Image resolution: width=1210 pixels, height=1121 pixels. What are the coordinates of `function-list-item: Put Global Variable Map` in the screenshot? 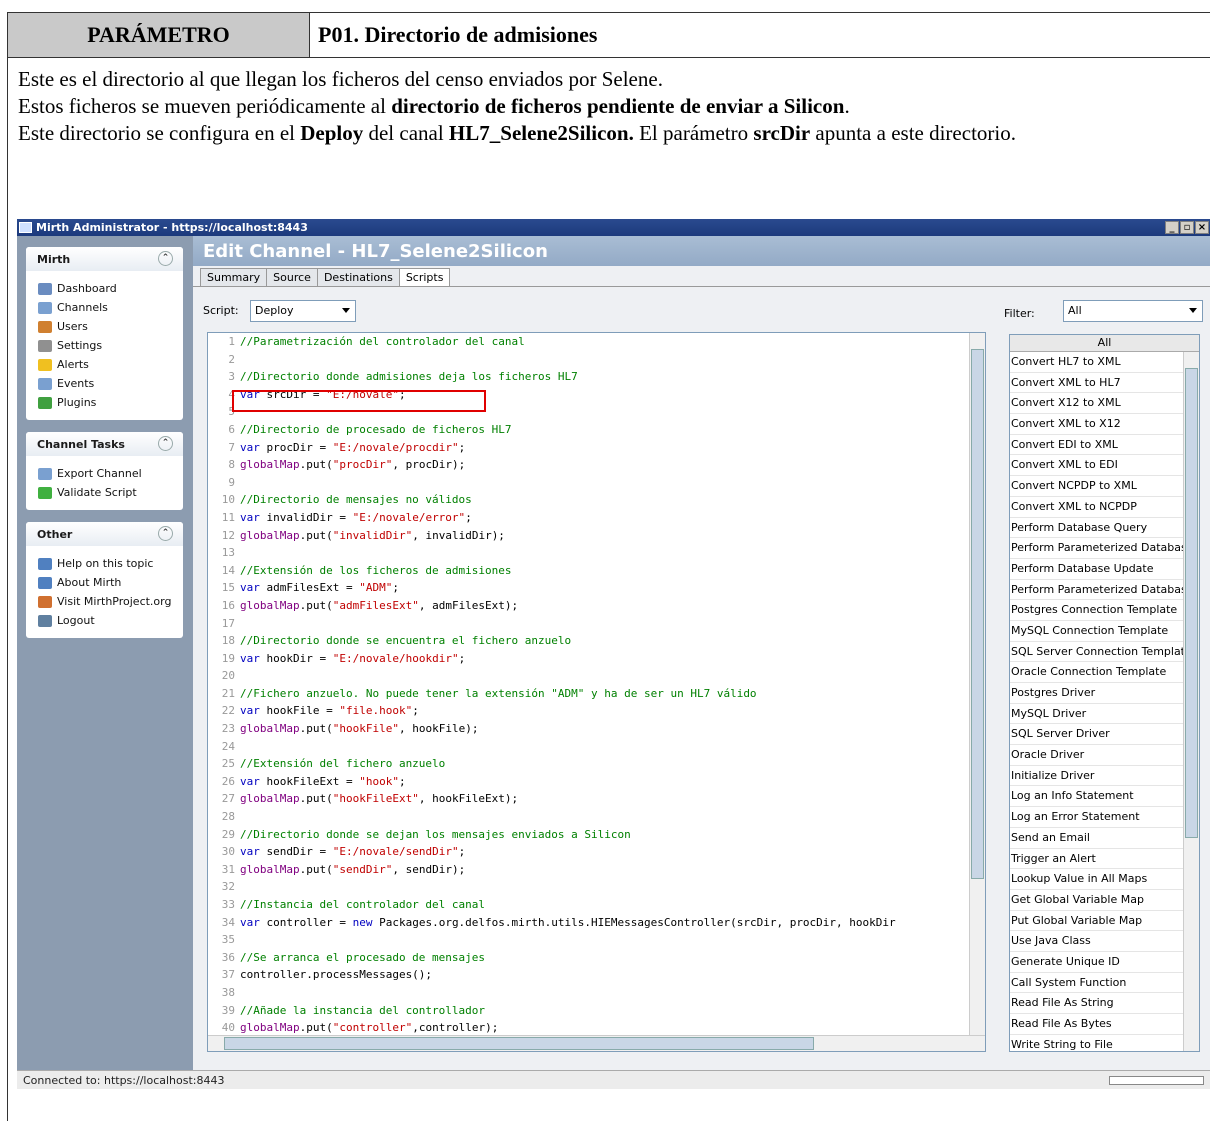 It's located at (1097, 921).